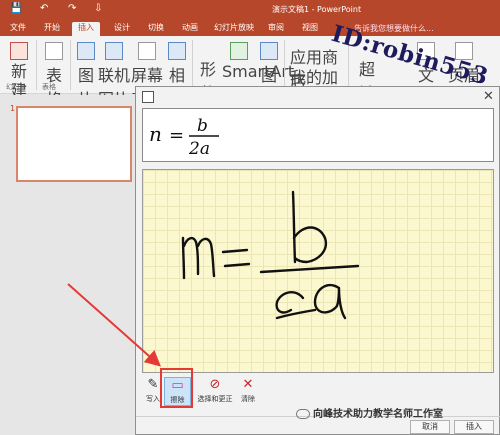 Image resolution: width=500 pixels, height=435 pixels. Describe the element at coordinates (378, 414) in the screenshot. I see `wechat-caption-text: 向峰技术助力教学名师工作室` at that location.